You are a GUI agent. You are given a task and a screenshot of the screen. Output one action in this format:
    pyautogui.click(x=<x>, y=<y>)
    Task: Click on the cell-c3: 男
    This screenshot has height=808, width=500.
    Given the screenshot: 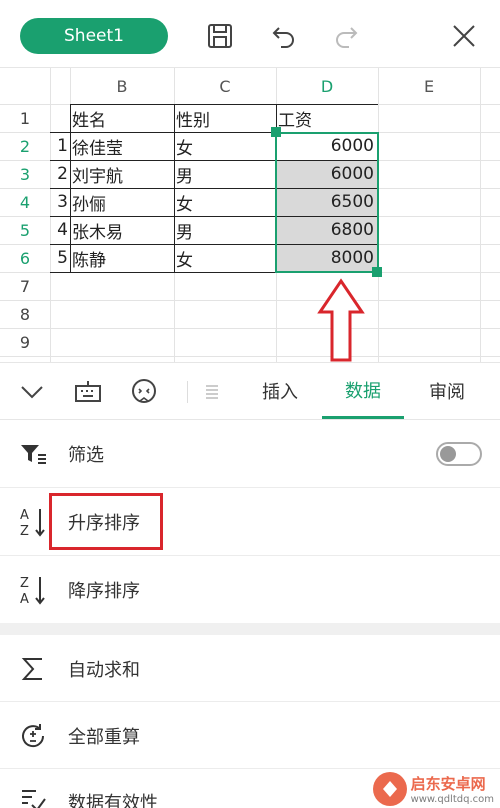 What is the action you would take?
    pyautogui.click(x=225, y=174)
    